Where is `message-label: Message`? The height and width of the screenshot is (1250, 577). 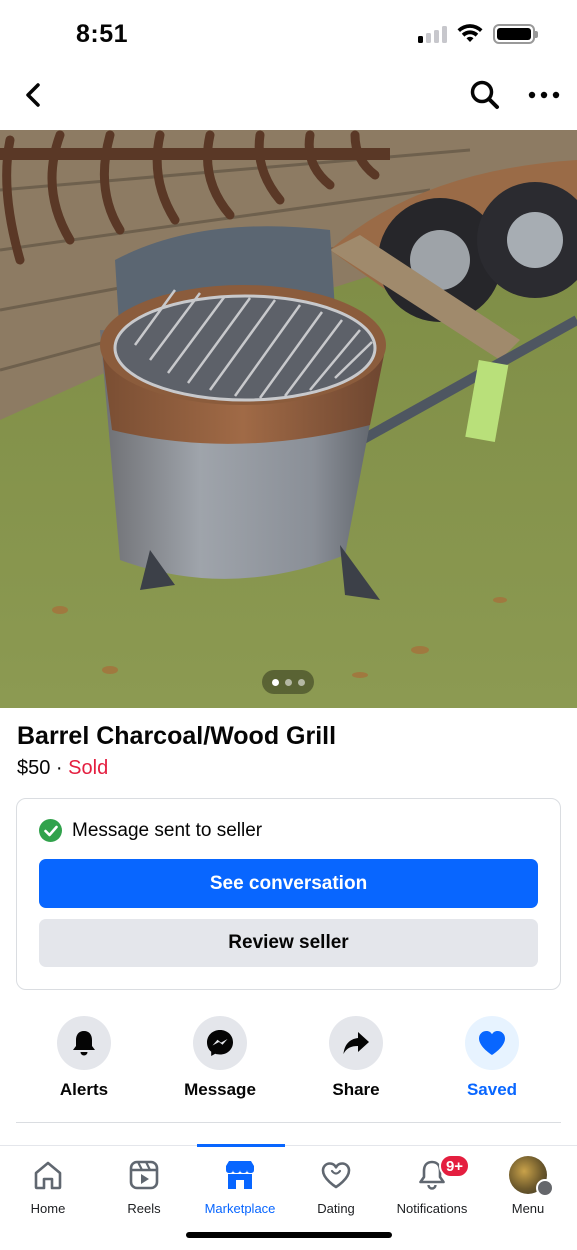 message-label: Message is located at coordinates (220, 1089).